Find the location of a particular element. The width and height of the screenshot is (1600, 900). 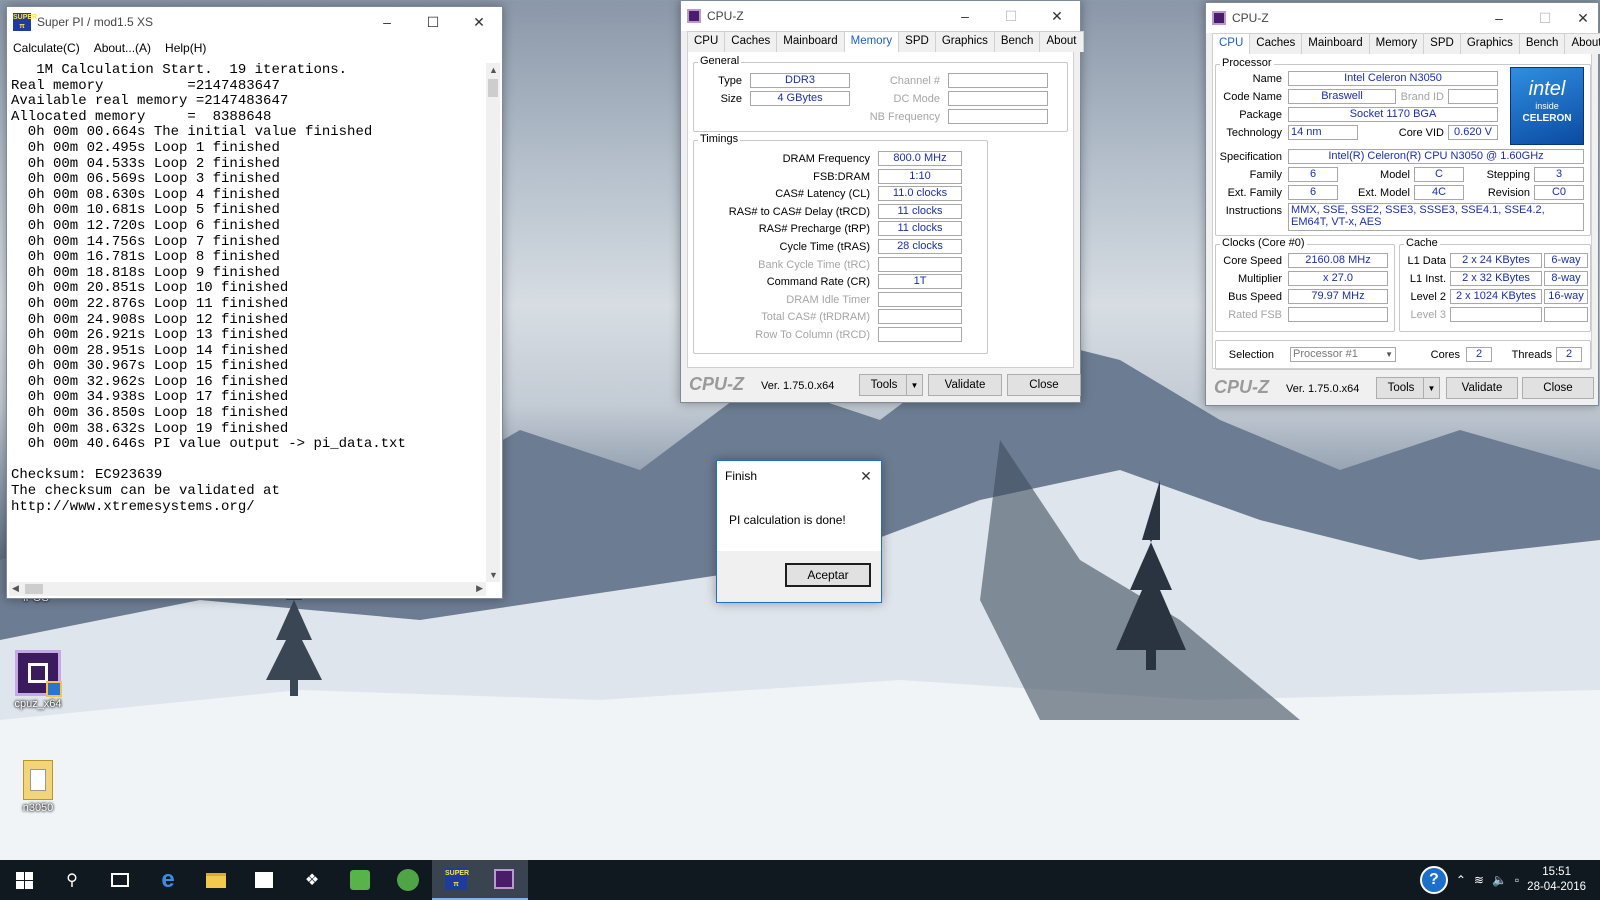

timing-value: 1T is located at coordinates (920, 282).